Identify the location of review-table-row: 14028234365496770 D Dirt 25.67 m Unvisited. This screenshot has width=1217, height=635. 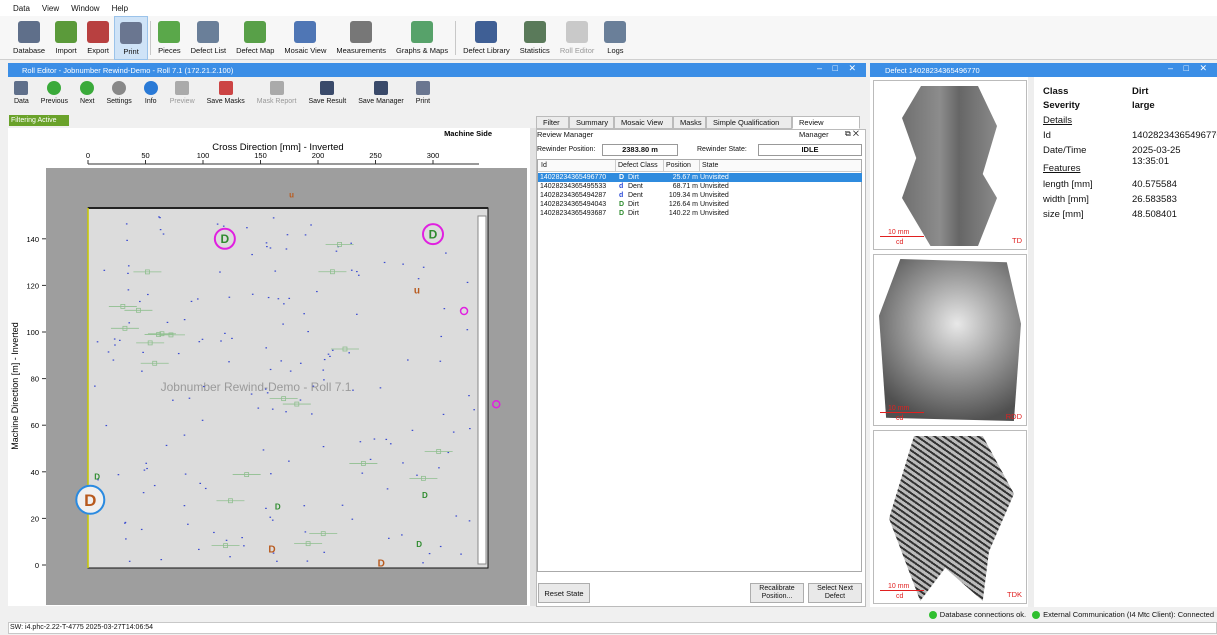
(700, 177).